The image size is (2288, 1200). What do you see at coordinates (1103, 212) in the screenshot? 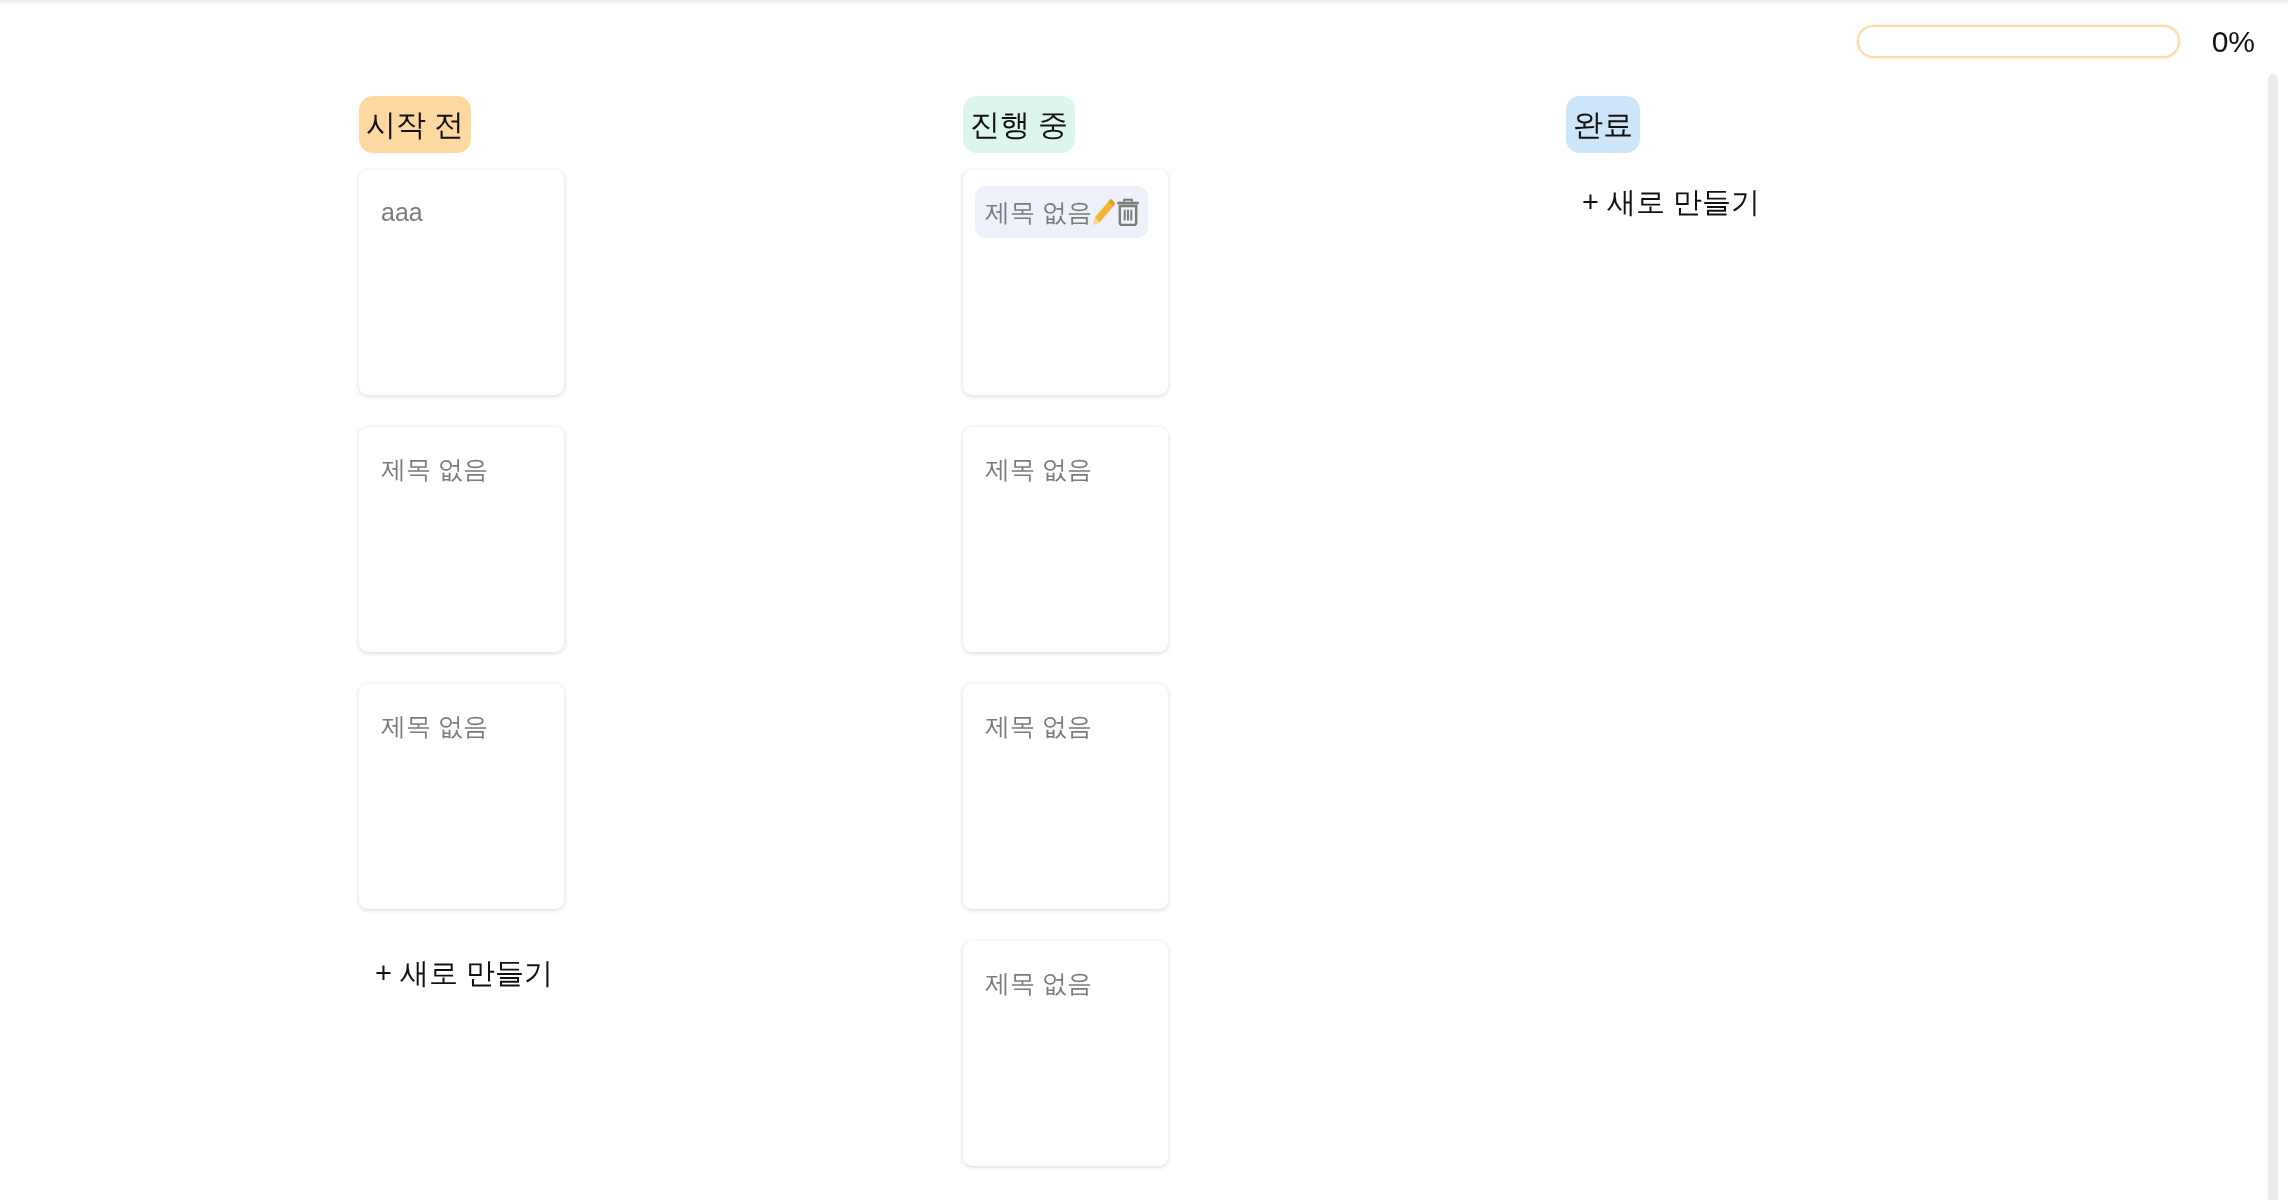
I see `pencil-icon` at bounding box center [1103, 212].